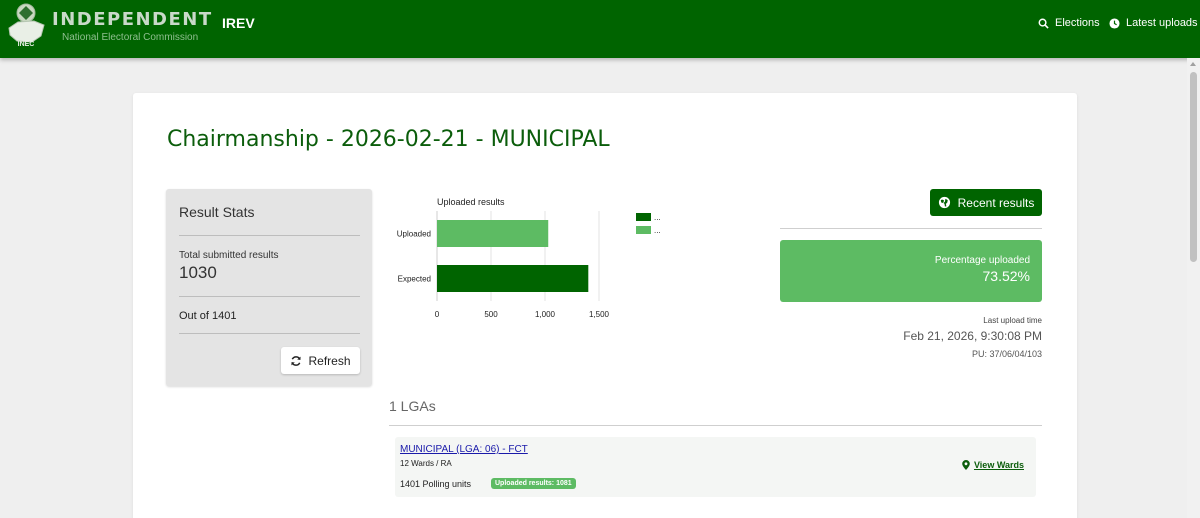 This screenshot has width=1200, height=518. What do you see at coordinates (229, 255) in the screenshot?
I see `total-submitted-label: Total submitted results` at bounding box center [229, 255].